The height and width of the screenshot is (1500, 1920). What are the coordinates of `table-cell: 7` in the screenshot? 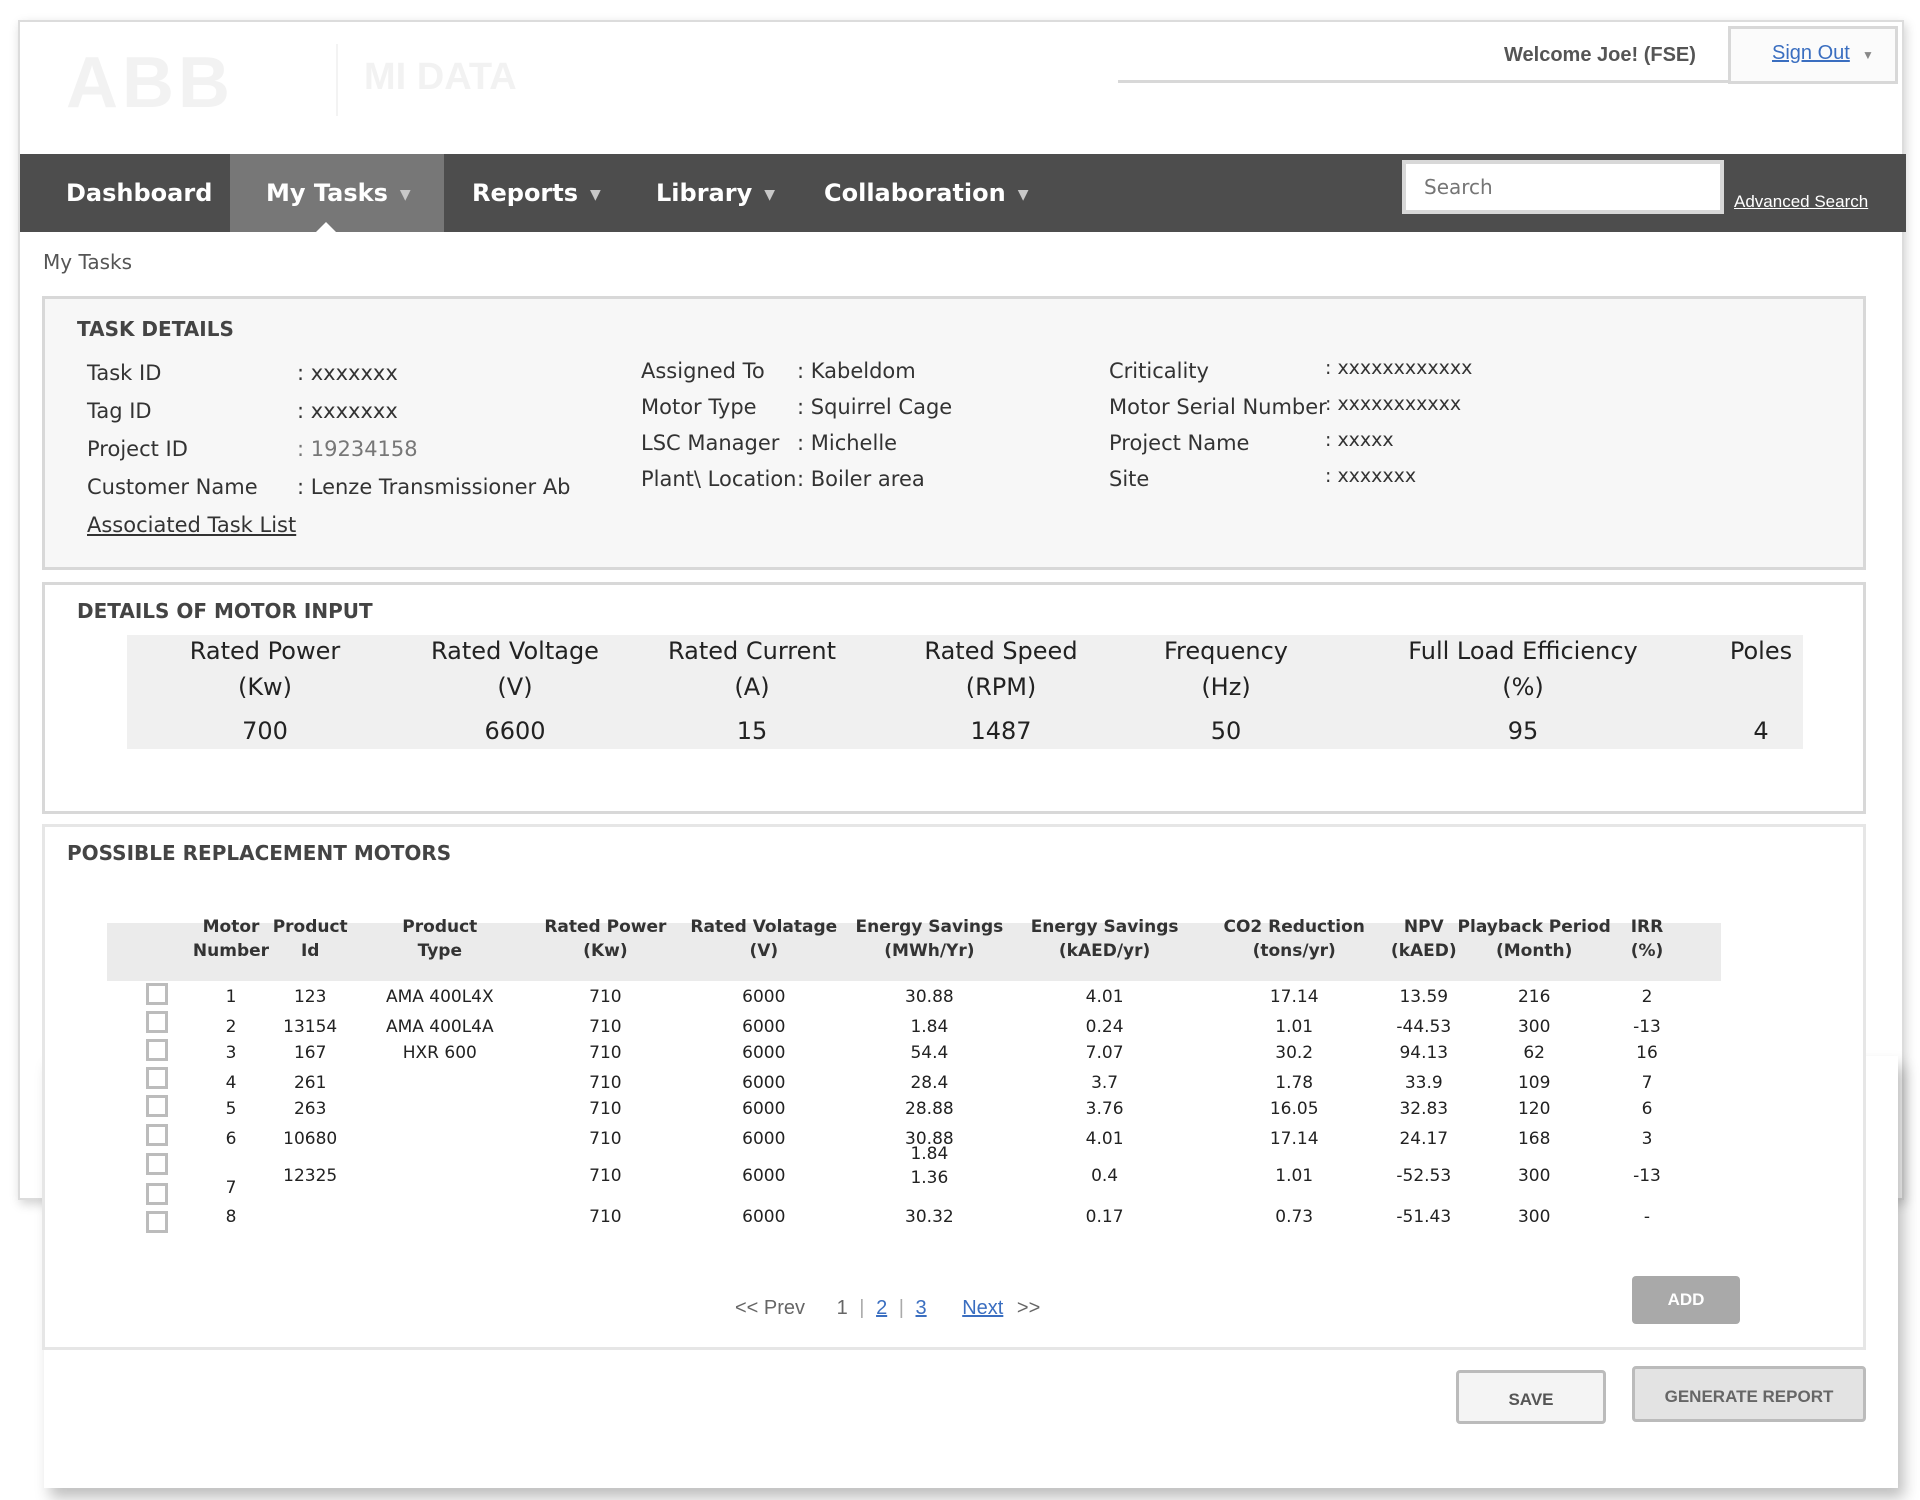 It's located at (1647, 1083).